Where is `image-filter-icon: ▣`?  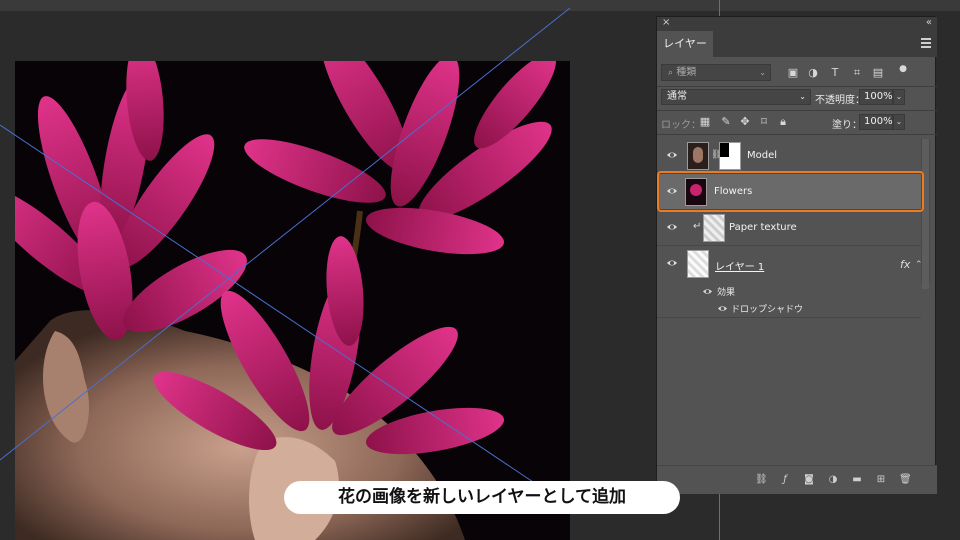
image-filter-icon: ▣ is located at coordinates (793, 73).